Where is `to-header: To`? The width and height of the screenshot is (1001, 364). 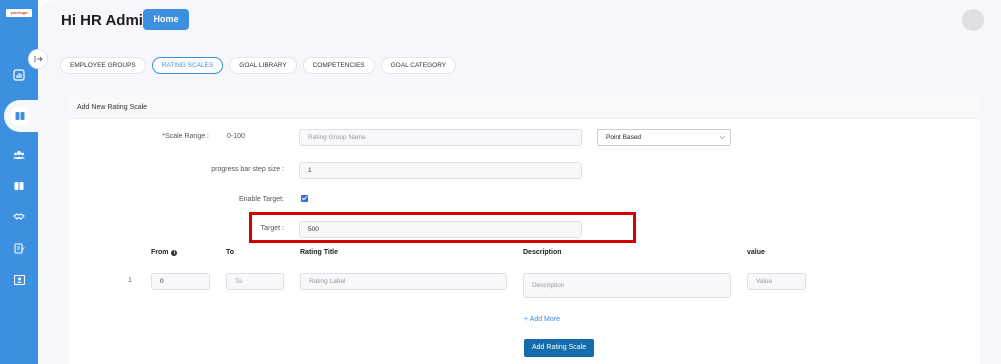 to-header: To is located at coordinates (230, 252).